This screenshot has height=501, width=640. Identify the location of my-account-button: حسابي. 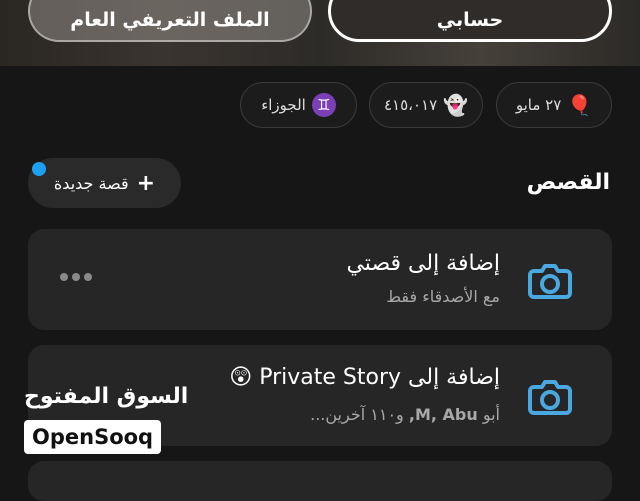
(470, 21).